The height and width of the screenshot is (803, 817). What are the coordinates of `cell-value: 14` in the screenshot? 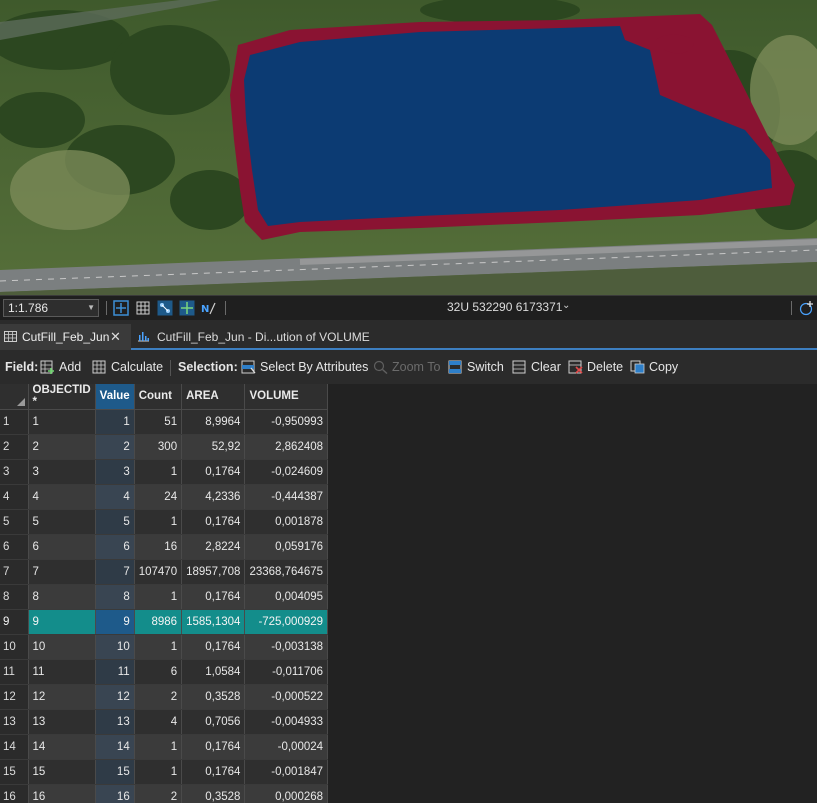 It's located at (115, 747).